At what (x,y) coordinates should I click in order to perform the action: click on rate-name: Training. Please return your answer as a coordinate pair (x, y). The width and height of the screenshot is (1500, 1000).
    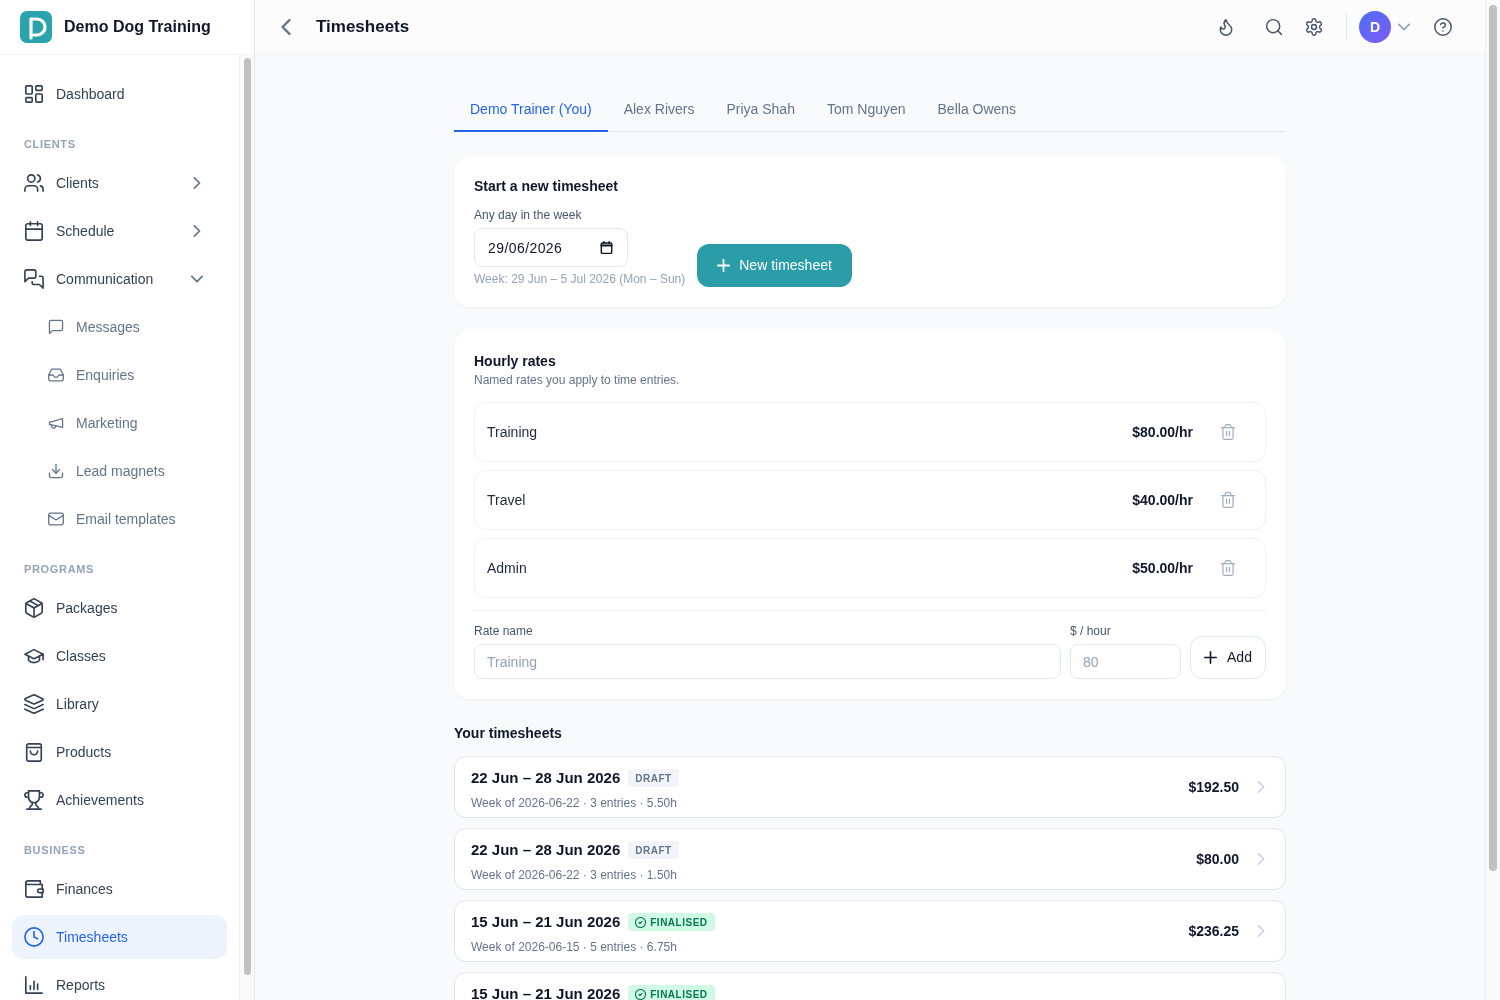
    Looking at the image, I should click on (512, 432).